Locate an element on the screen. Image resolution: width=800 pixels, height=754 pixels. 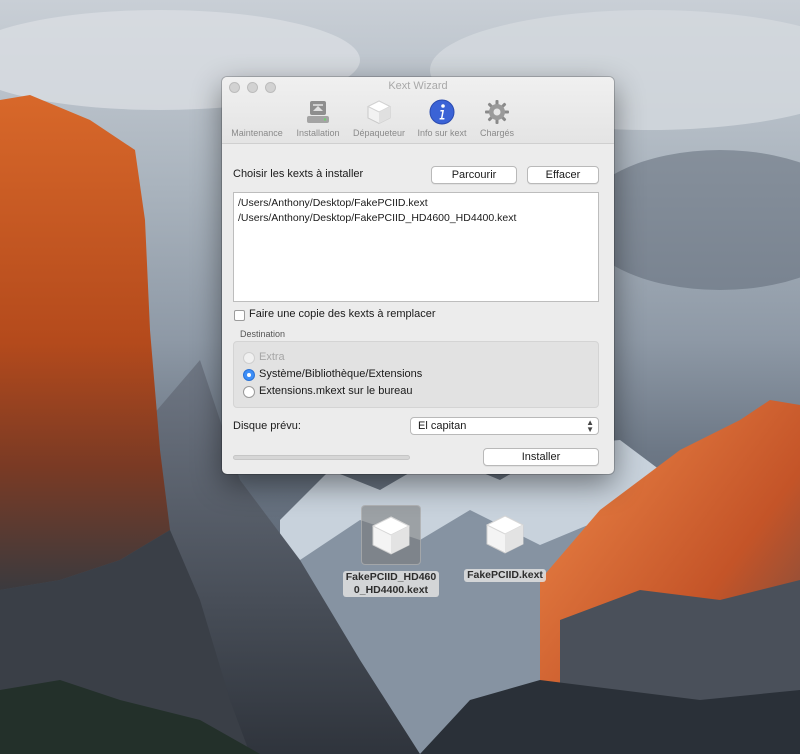
radio-extra-label: Extra is located at coordinates (272, 357).